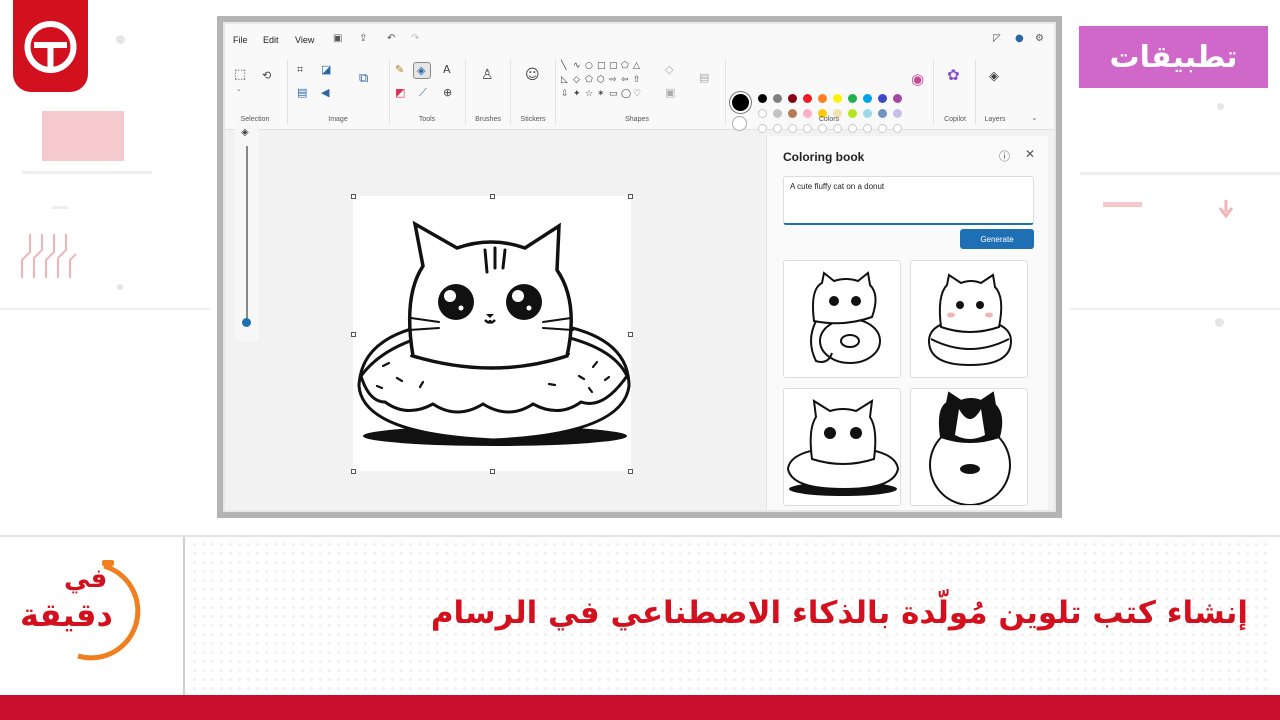 The image size is (1280, 720). I want to click on brush-icon: ♙, so click(487, 75).